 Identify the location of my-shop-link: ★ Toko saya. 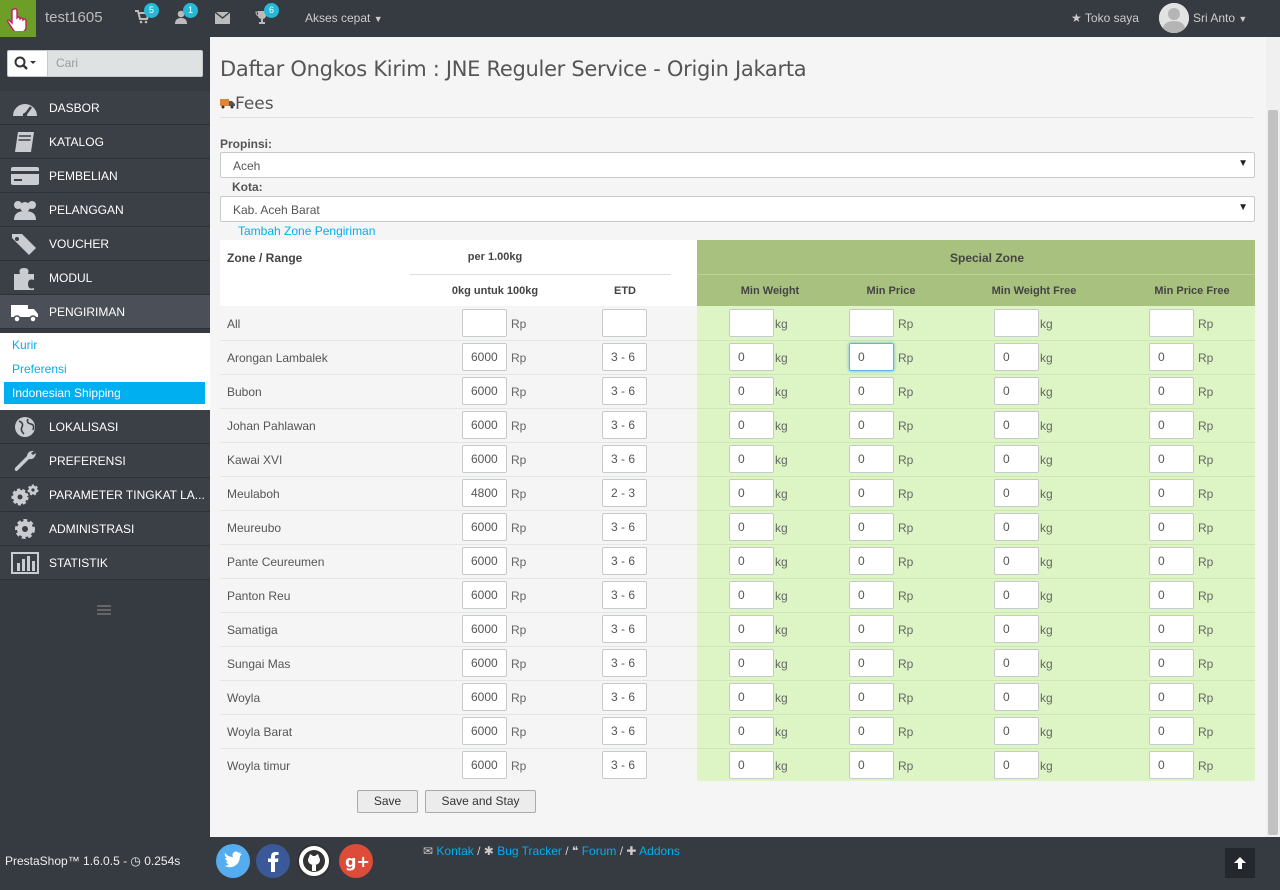
(1105, 18).